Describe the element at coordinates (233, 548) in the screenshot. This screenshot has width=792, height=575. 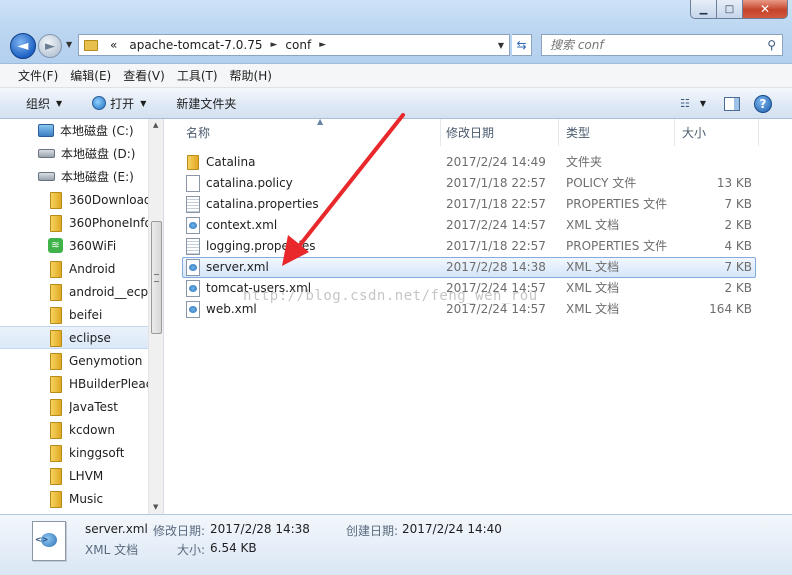
I see `details-size-value: 6.54 KB` at that location.